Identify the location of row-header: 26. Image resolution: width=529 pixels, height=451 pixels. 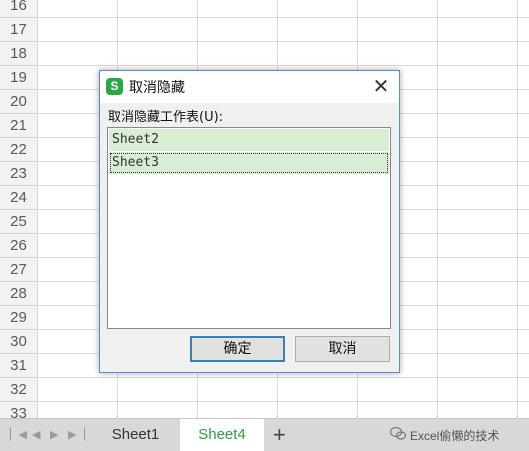
(18, 246).